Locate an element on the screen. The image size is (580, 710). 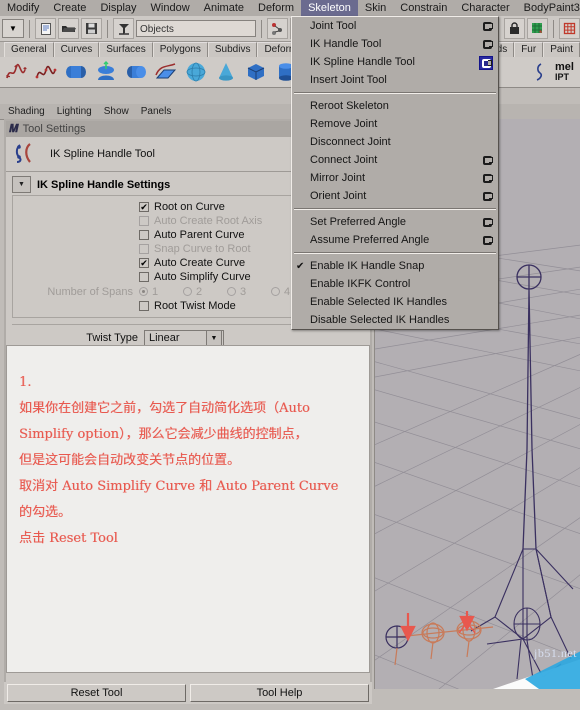
nurbs-cube-icon is located at coordinates (256, 72).